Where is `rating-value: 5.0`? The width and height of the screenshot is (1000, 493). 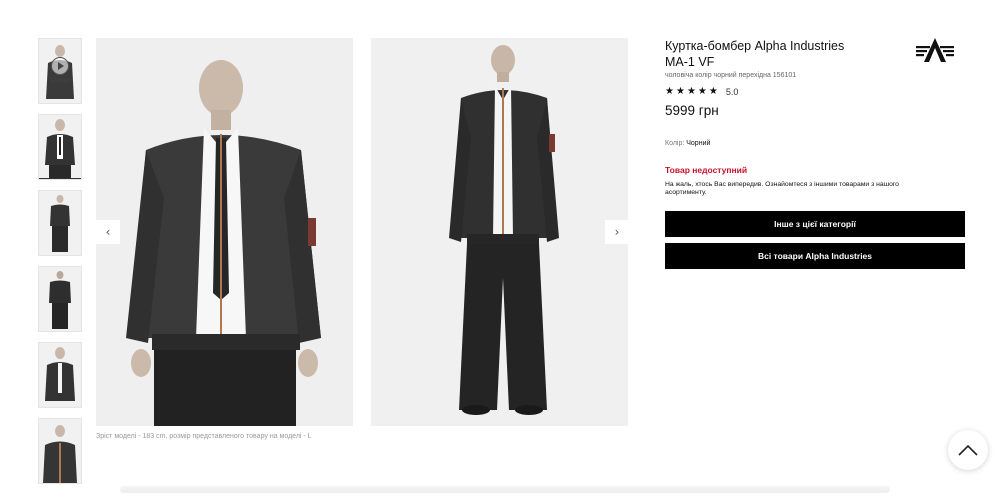 rating-value: 5.0 is located at coordinates (732, 92).